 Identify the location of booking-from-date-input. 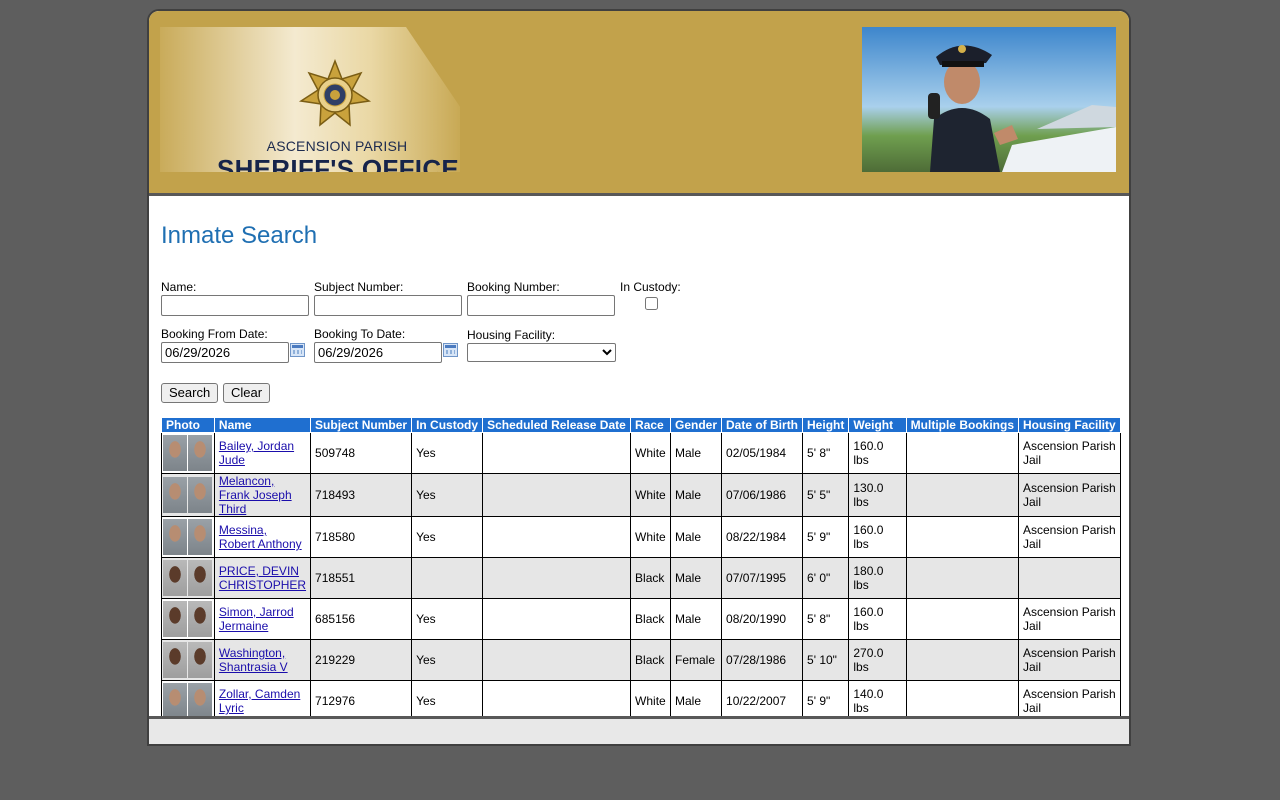
(225, 352).